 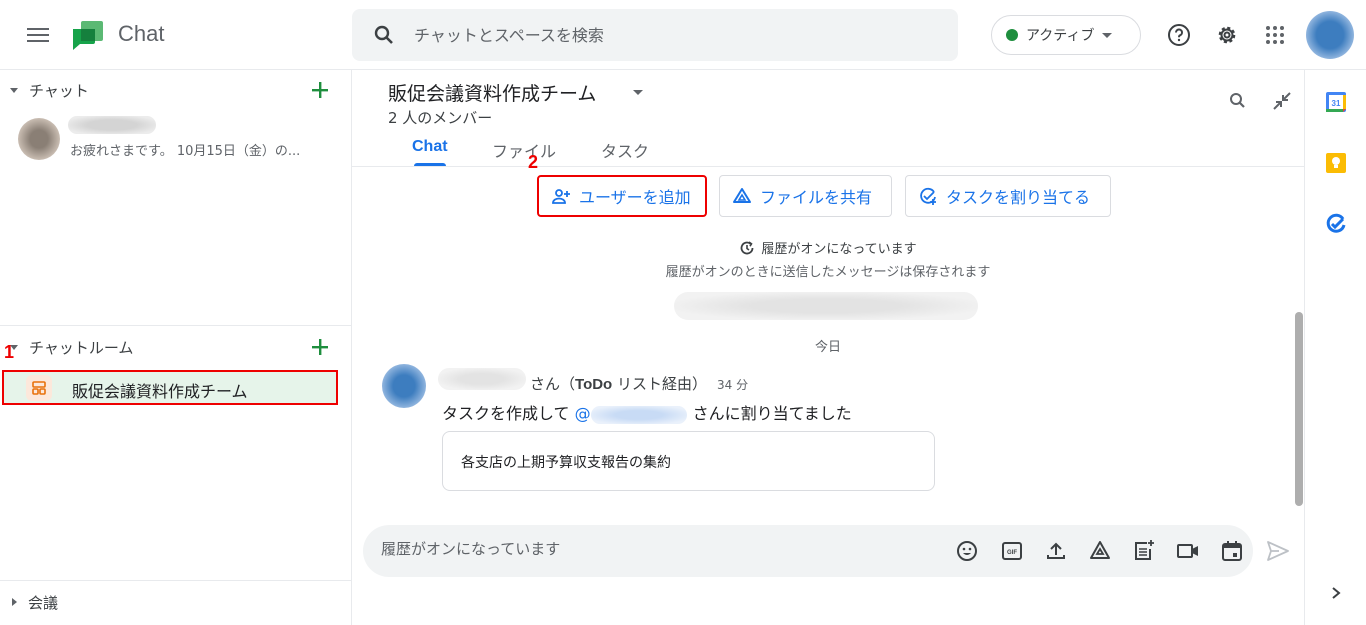 What do you see at coordinates (828, 272) in the screenshot?
I see `history-subtitle: 履歴がオンのときに送信したメッセージは保存されます` at bounding box center [828, 272].